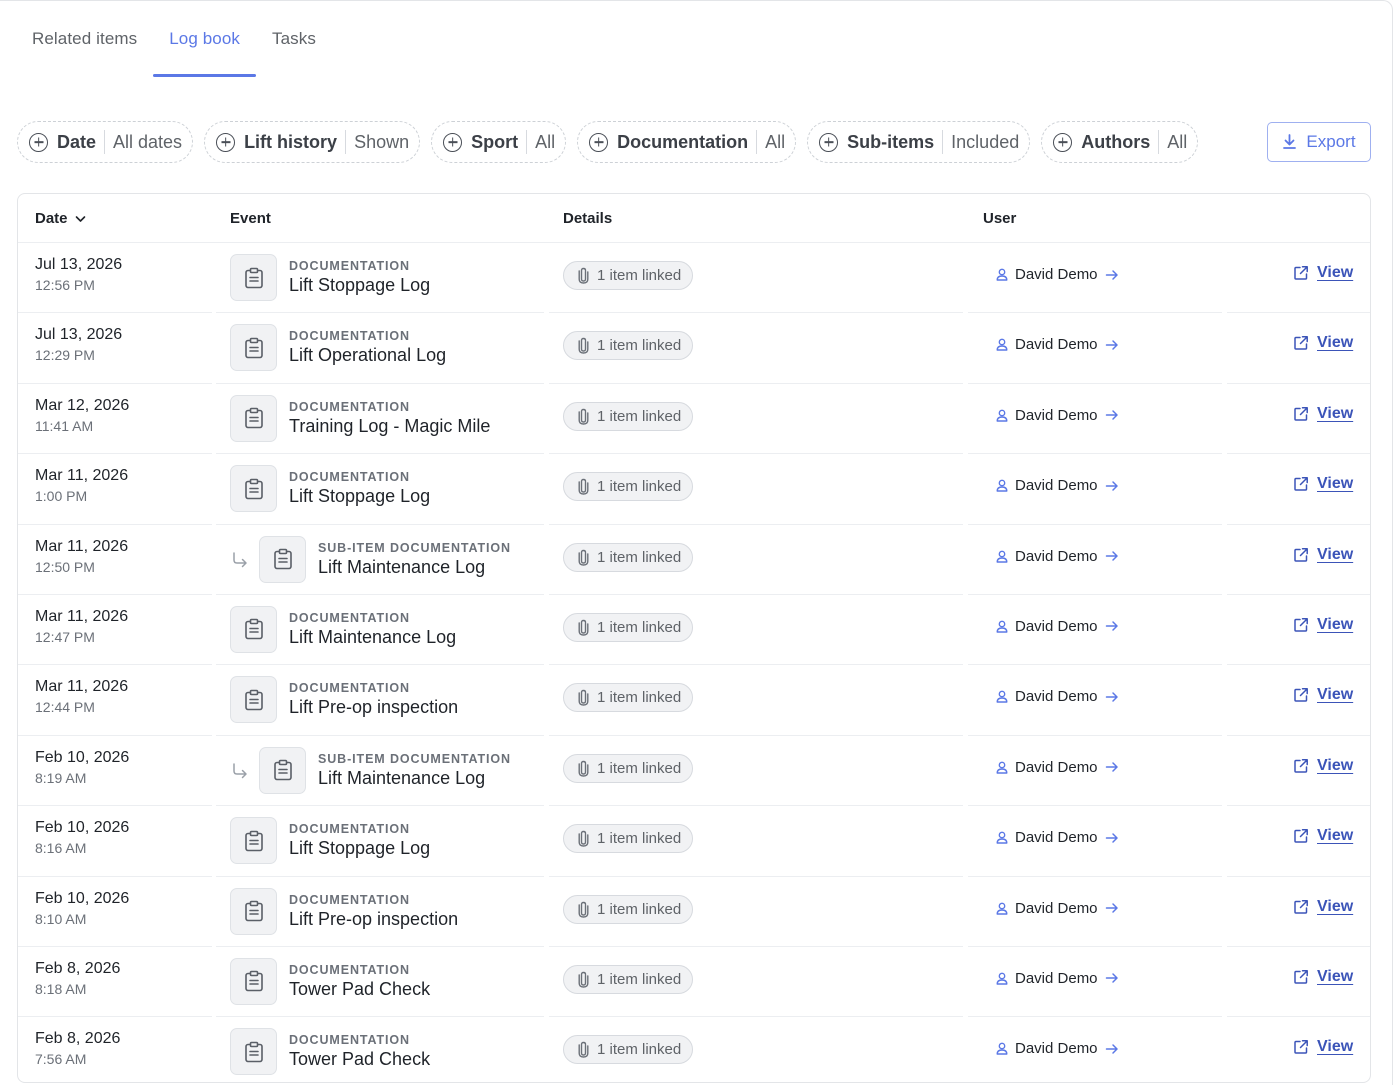 This screenshot has height=1085, width=1393. Describe the element at coordinates (414, 758) in the screenshot. I see `event-type: SUB-ITEM DOCUMENTATION` at that location.